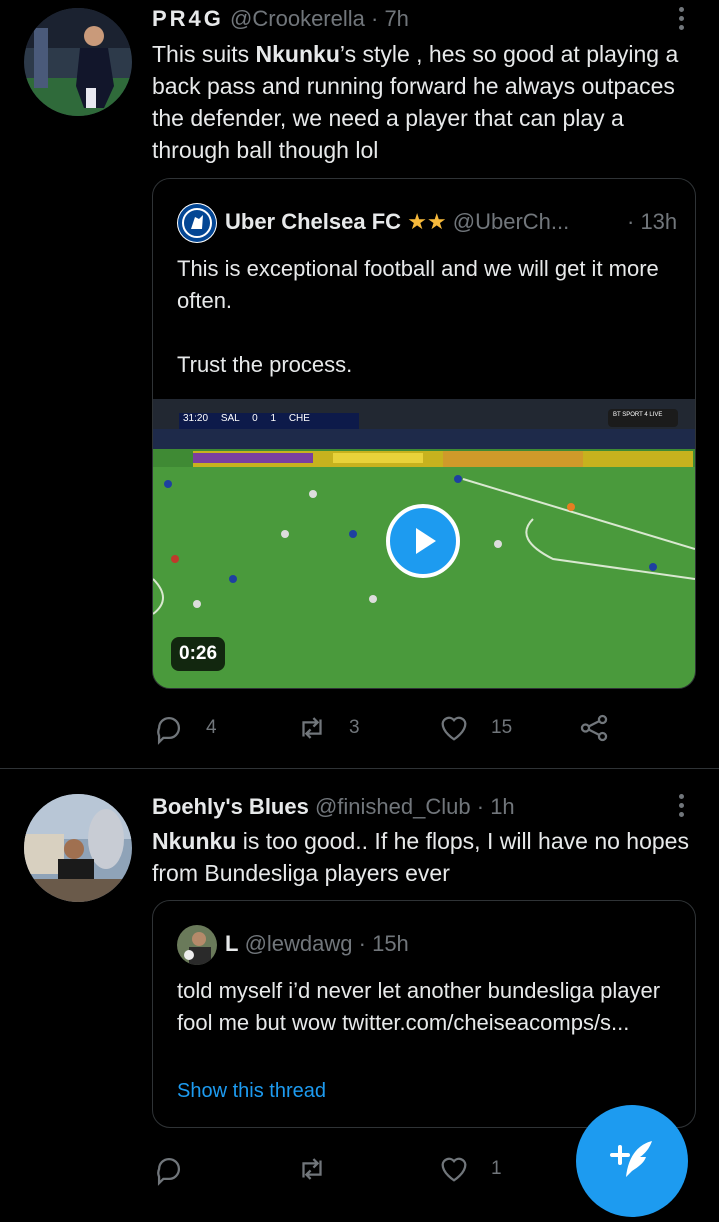 Image resolution: width=719 pixels, height=1222 pixels. I want to click on compose-tweet-button, so click(632, 1161).